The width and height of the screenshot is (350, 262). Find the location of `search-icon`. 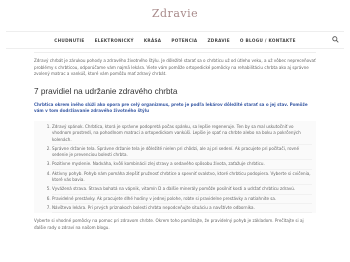

search-icon is located at coordinates (335, 39).